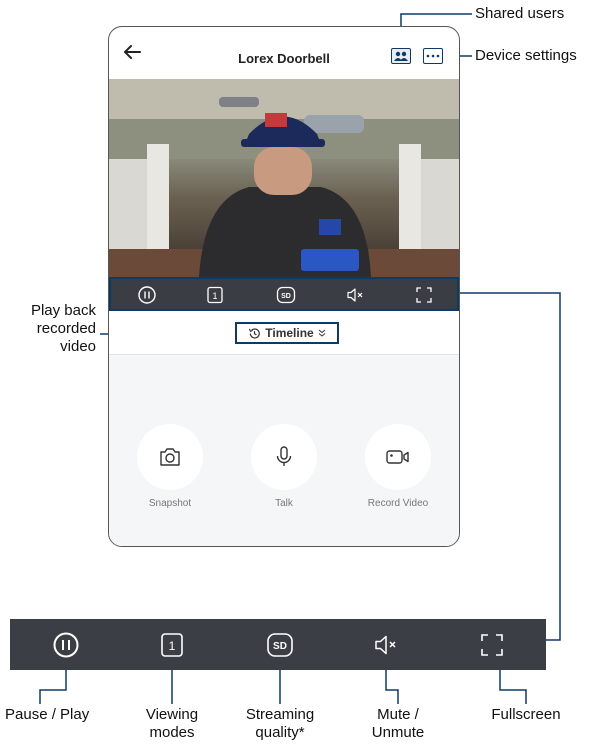  I want to click on more-dots-icon, so click(433, 56).